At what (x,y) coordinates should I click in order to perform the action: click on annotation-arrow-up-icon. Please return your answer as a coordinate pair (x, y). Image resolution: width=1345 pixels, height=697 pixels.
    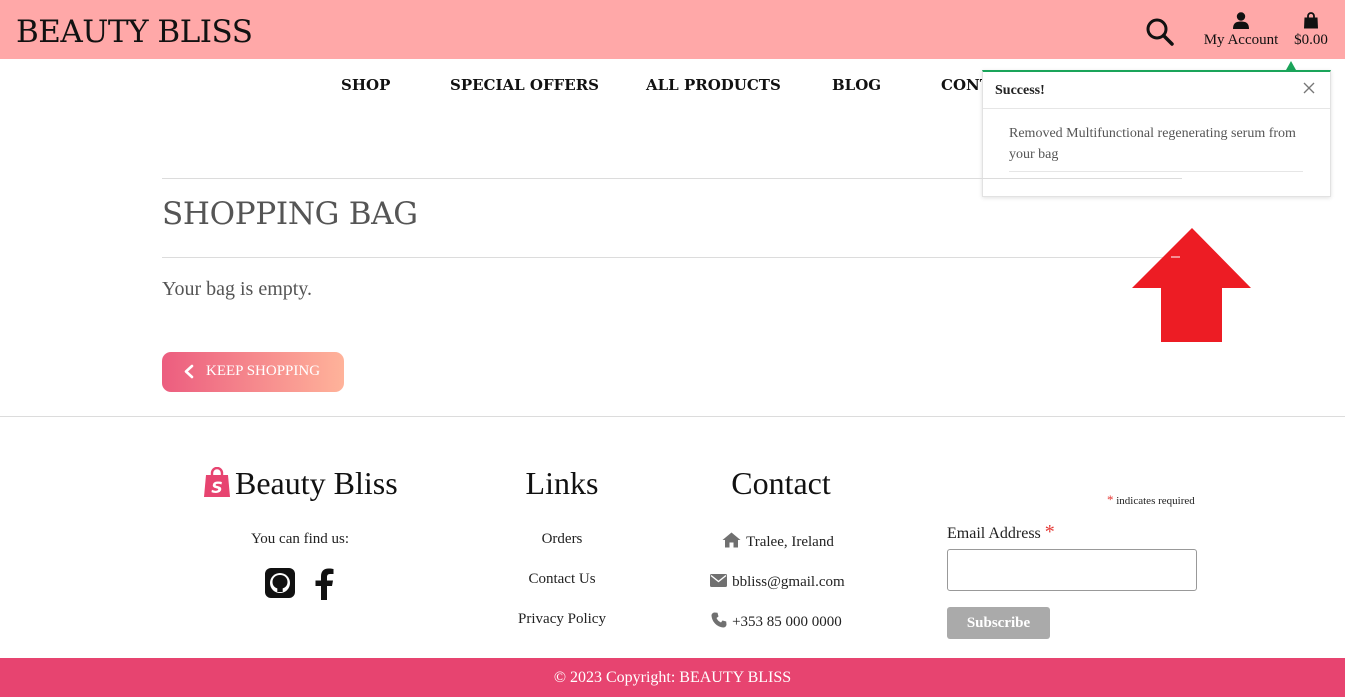
    Looking at the image, I should click on (1191, 285).